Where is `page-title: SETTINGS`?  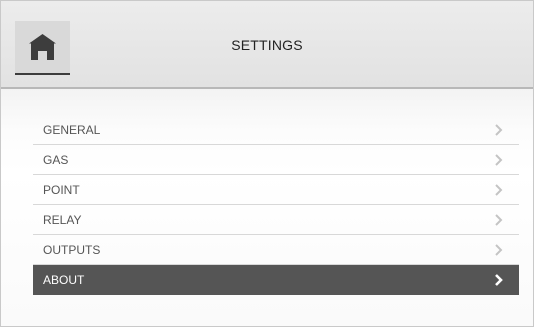
page-title: SETTINGS is located at coordinates (267, 45).